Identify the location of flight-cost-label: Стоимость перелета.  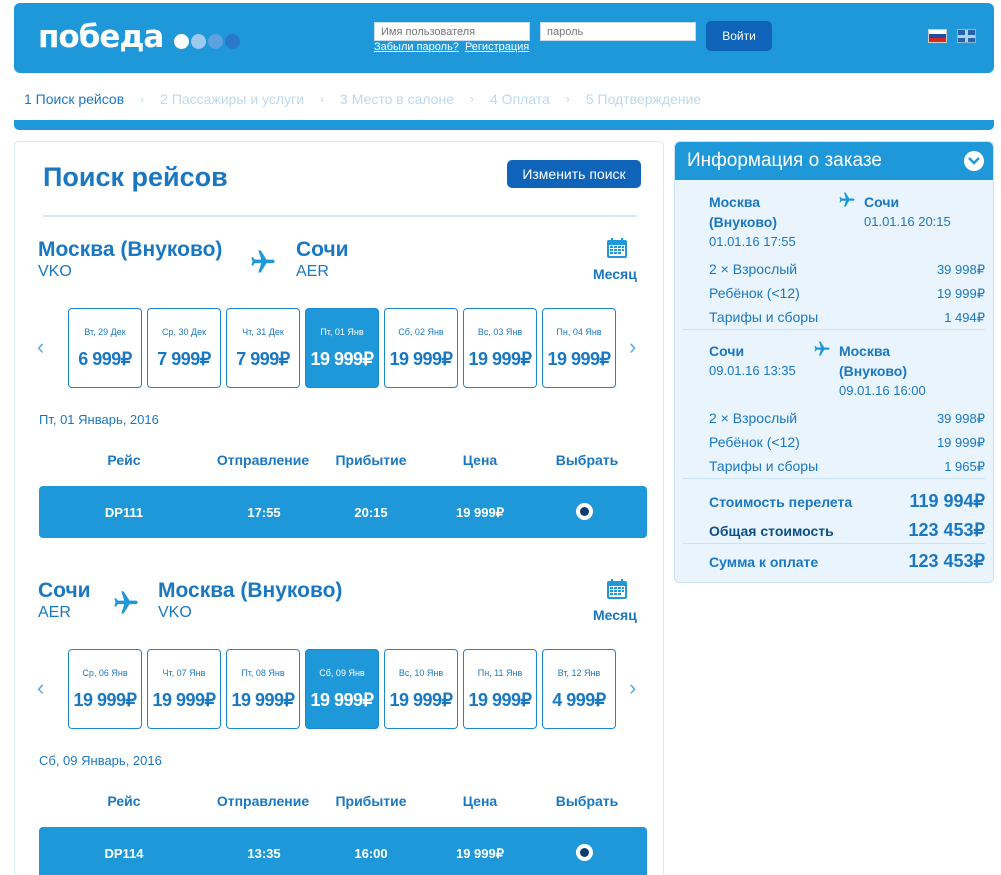
(781, 502).